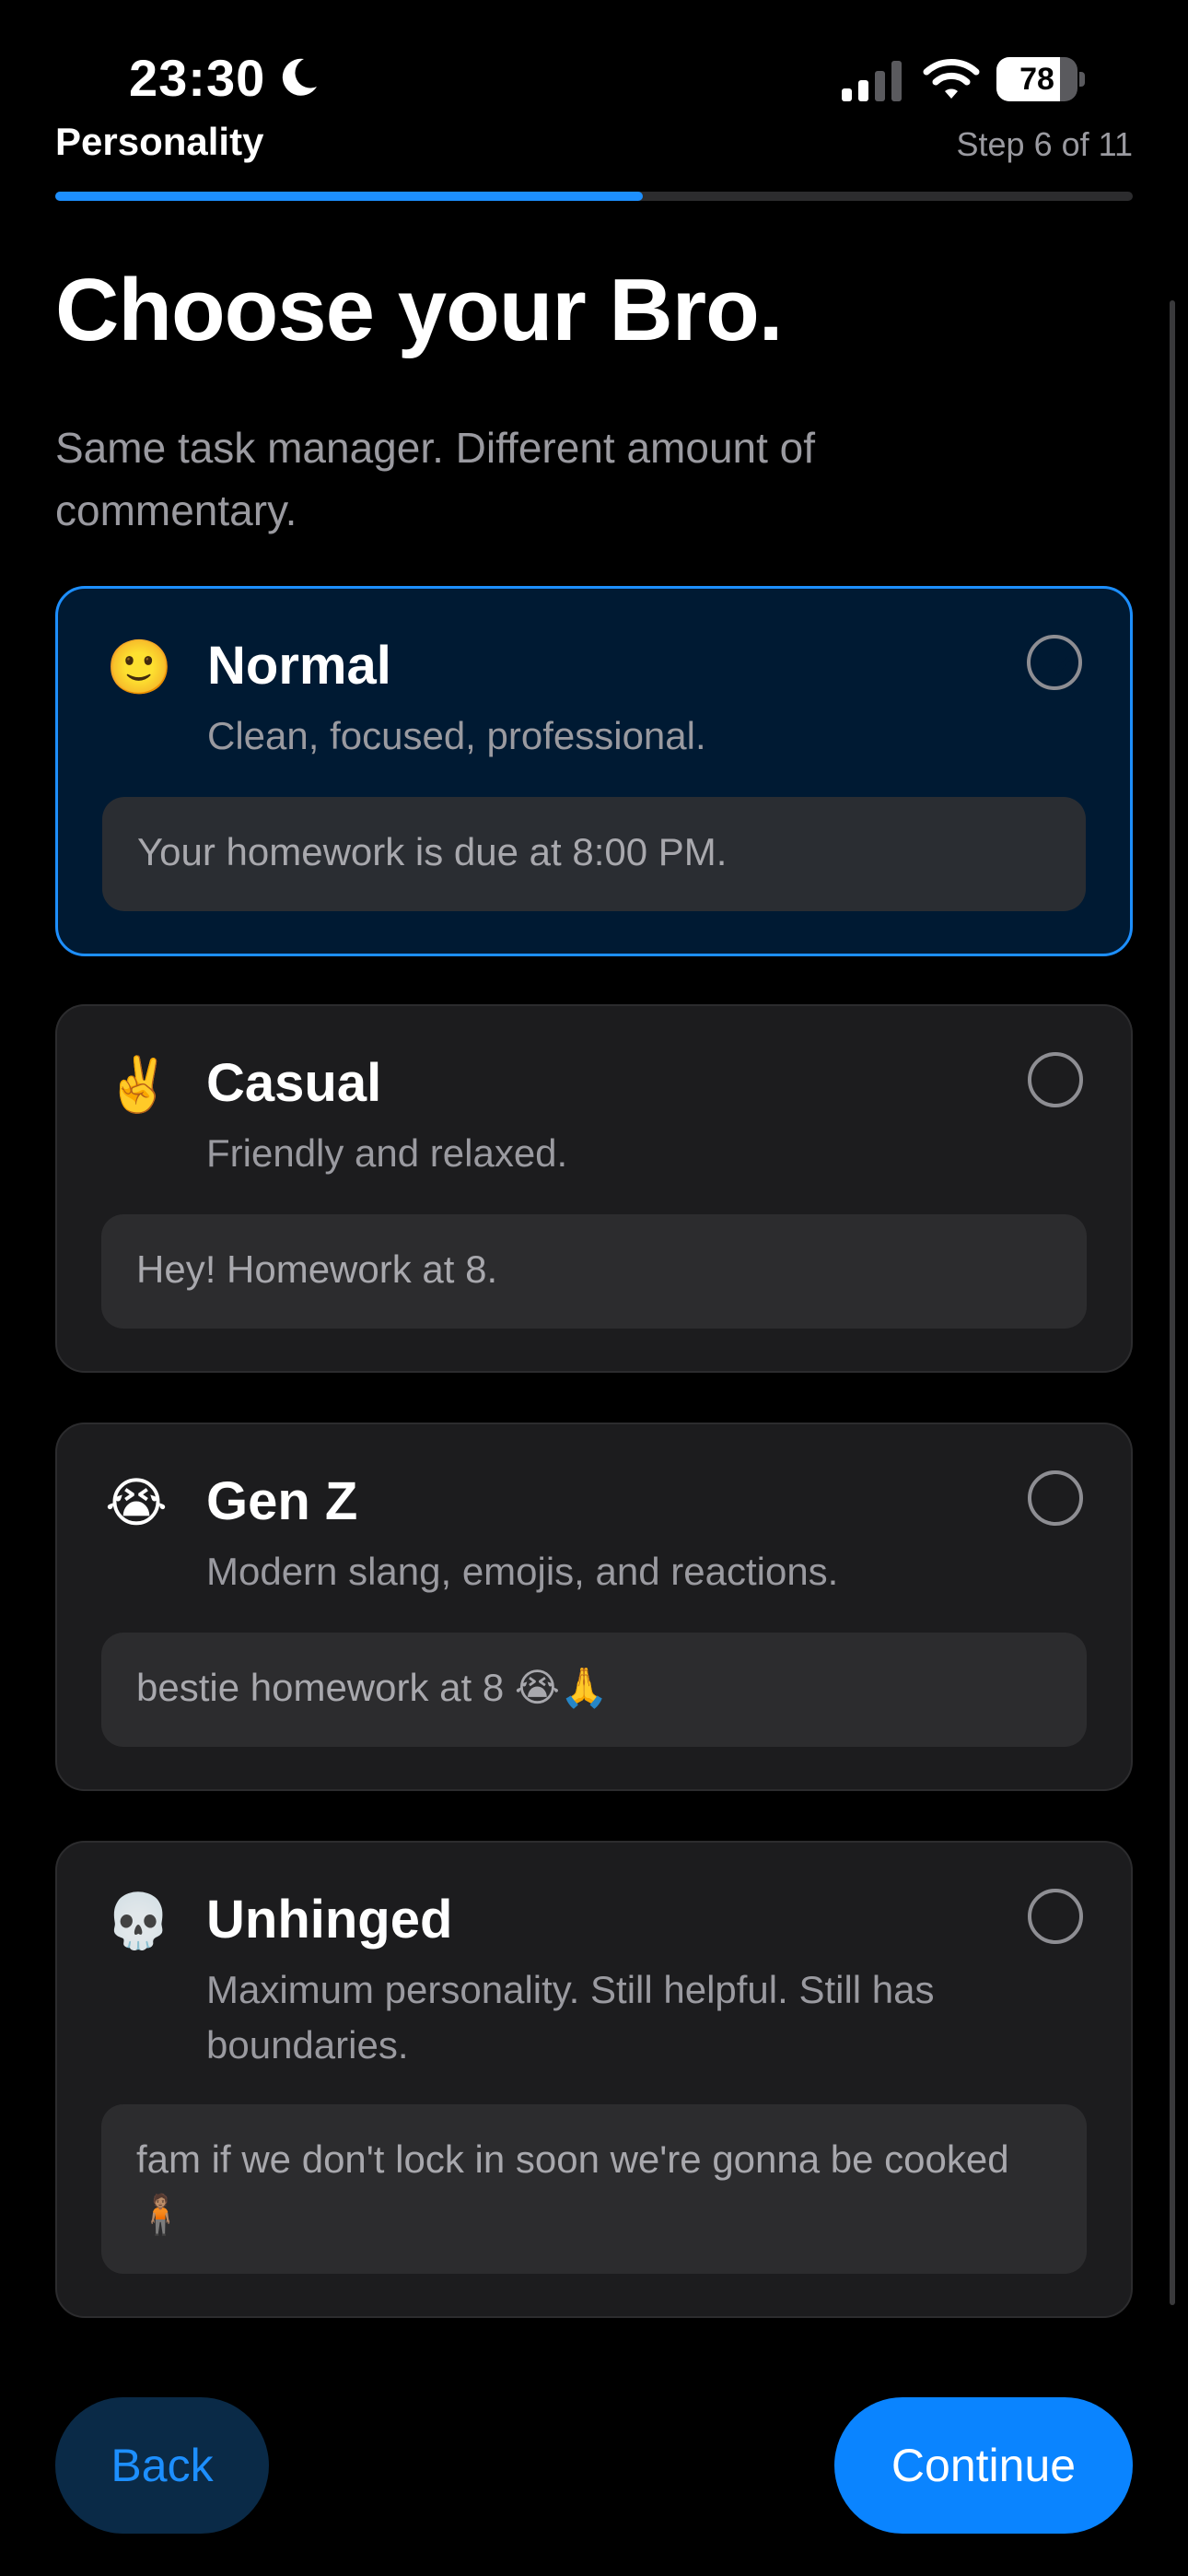 The image size is (1188, 2576). Describe the element at coordinates (951, 79) in the screenshot. I see `wifi-icon` at that location.